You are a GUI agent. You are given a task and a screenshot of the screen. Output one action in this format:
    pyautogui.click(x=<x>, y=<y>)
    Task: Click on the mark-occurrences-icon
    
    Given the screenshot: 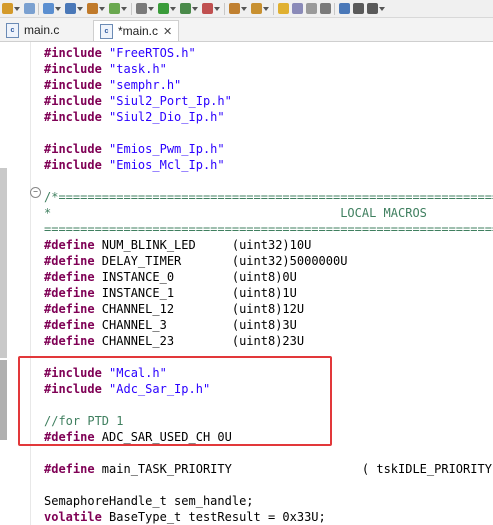 What is the action you would take?
    pyautogui.click(x=283, y=8)
    